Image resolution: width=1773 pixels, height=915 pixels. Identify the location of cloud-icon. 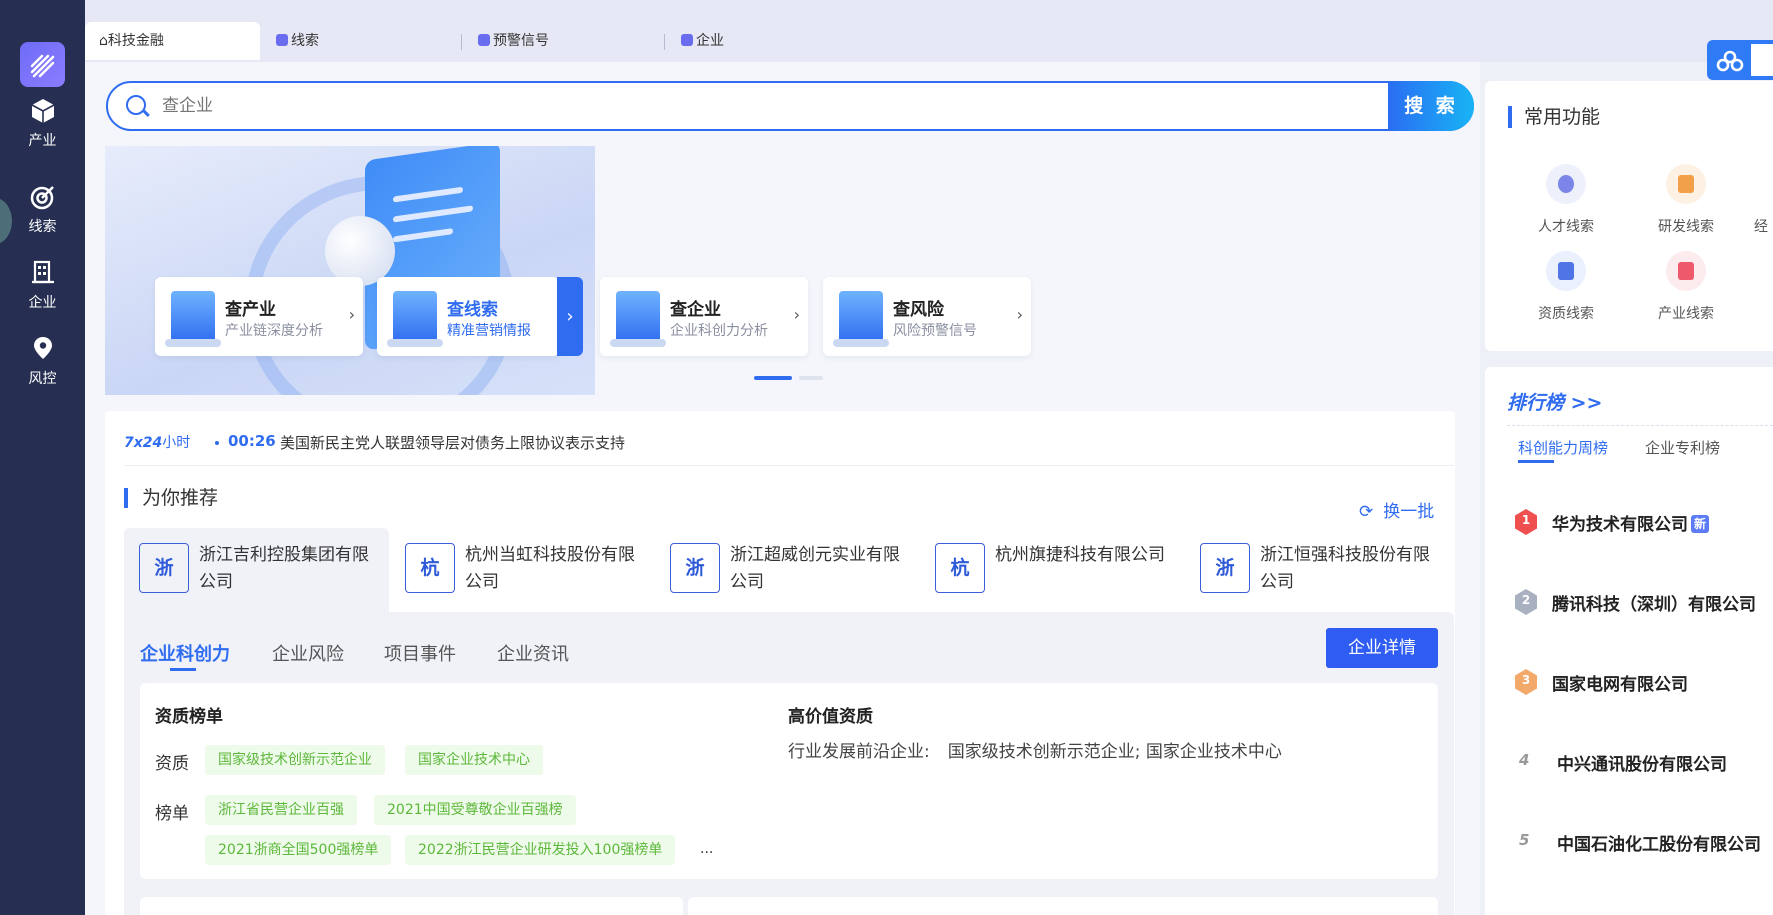
(1730, 63).